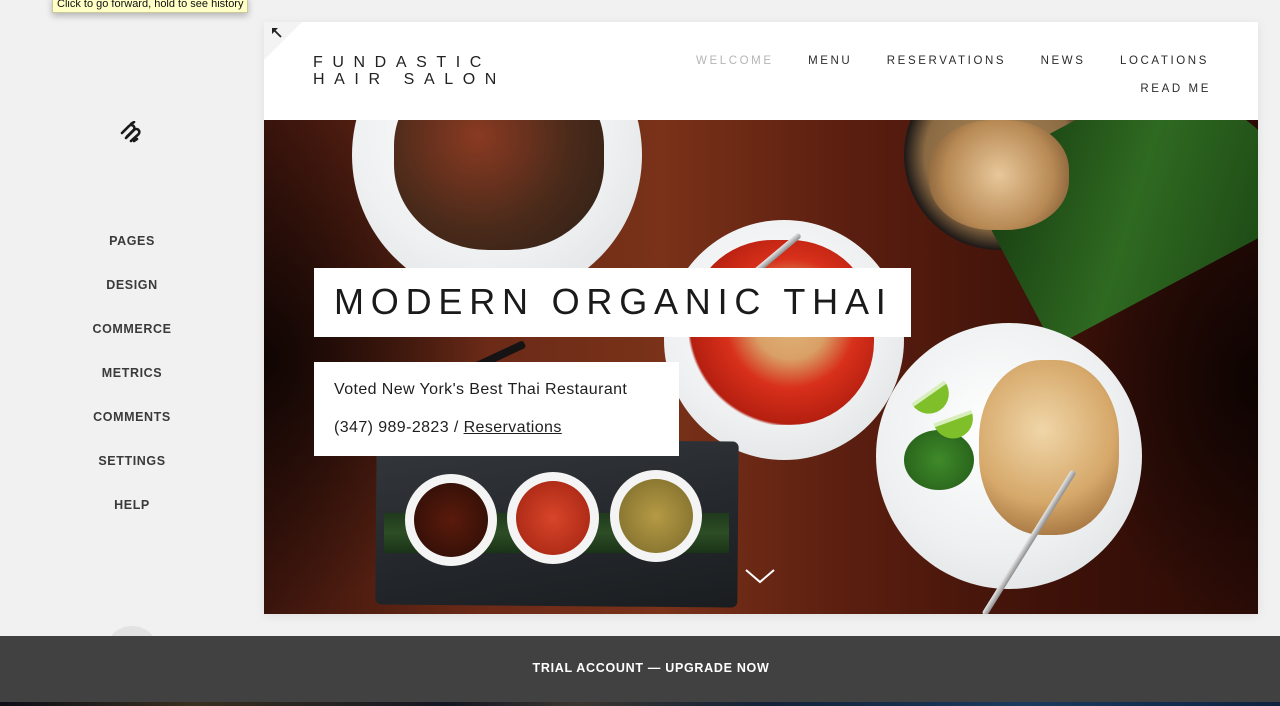 Image resolution: width=1280 pixels, height=706 pixels. Describe the element at coordinates (132, 518) in the screenshot. I see `sidebar-item-help: HELP` at that location.